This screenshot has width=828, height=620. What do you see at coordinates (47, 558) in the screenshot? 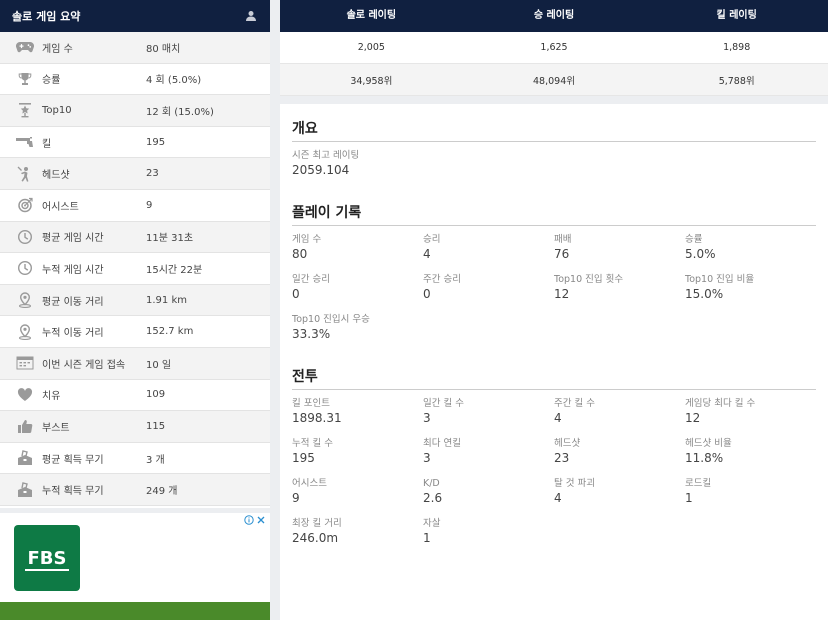
I see `fbs-logo: FBS` at bounding box center [47, 558].